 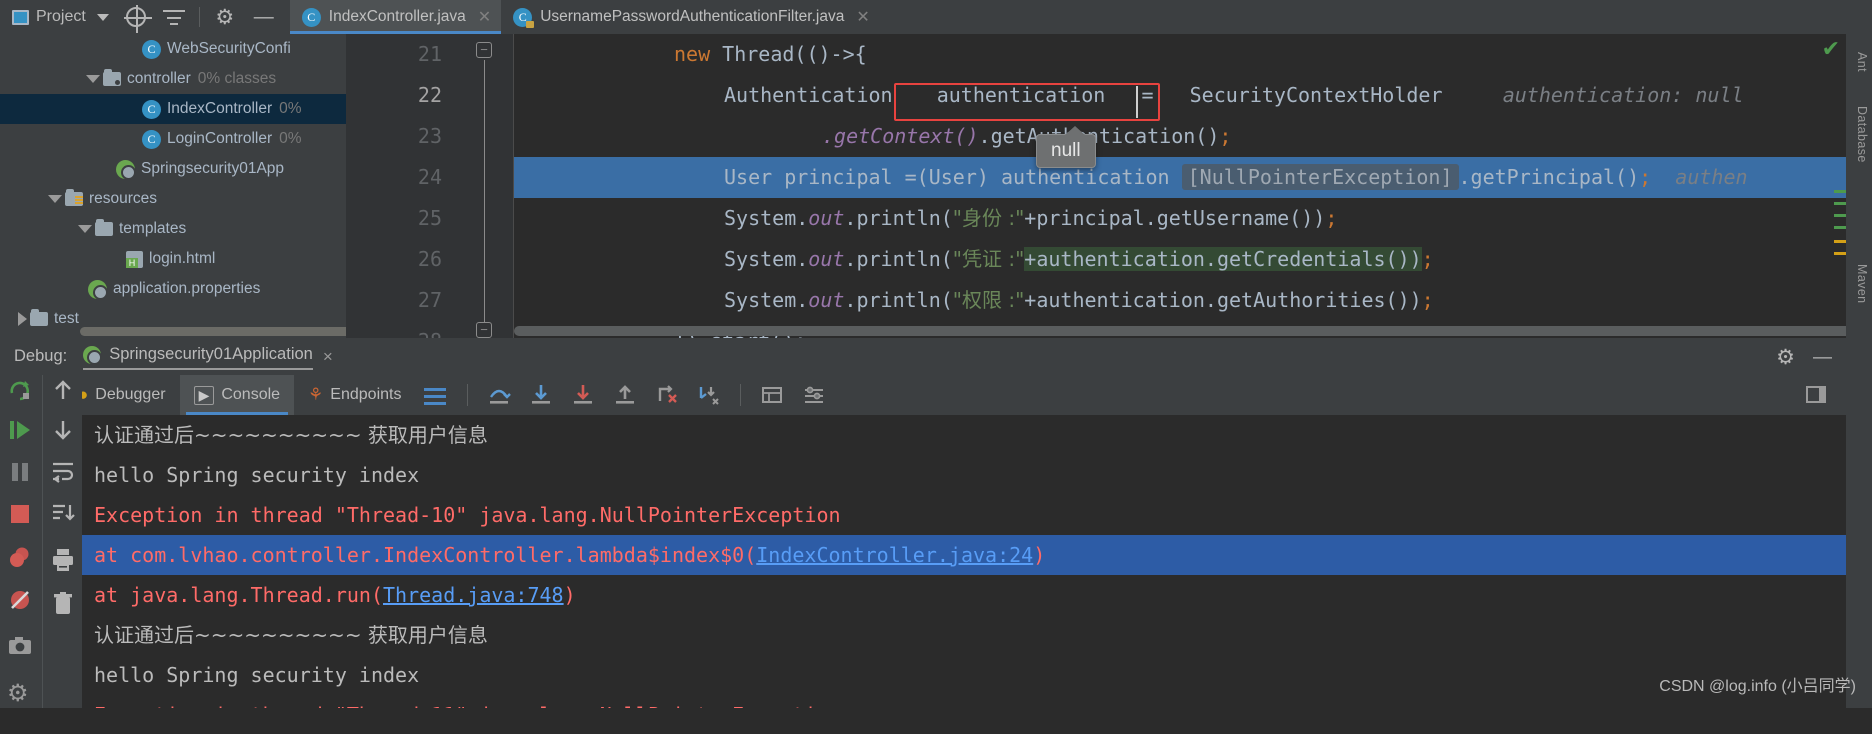 What do you see at coordinates (1085, 177) in the screenshot?
I see `variable-authentication-ref: authentication` at bounding box center [1085, 177].